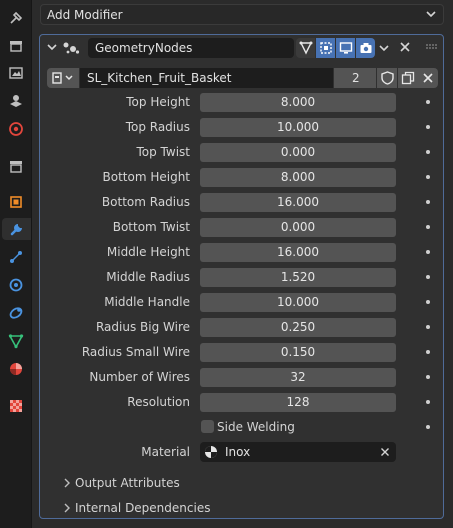 The image size is (453, 528). What do you see at coordinates (256, 427) in the screenshot?
I see `side-welding-label: Side Welding` at bounding box center [256, 427].